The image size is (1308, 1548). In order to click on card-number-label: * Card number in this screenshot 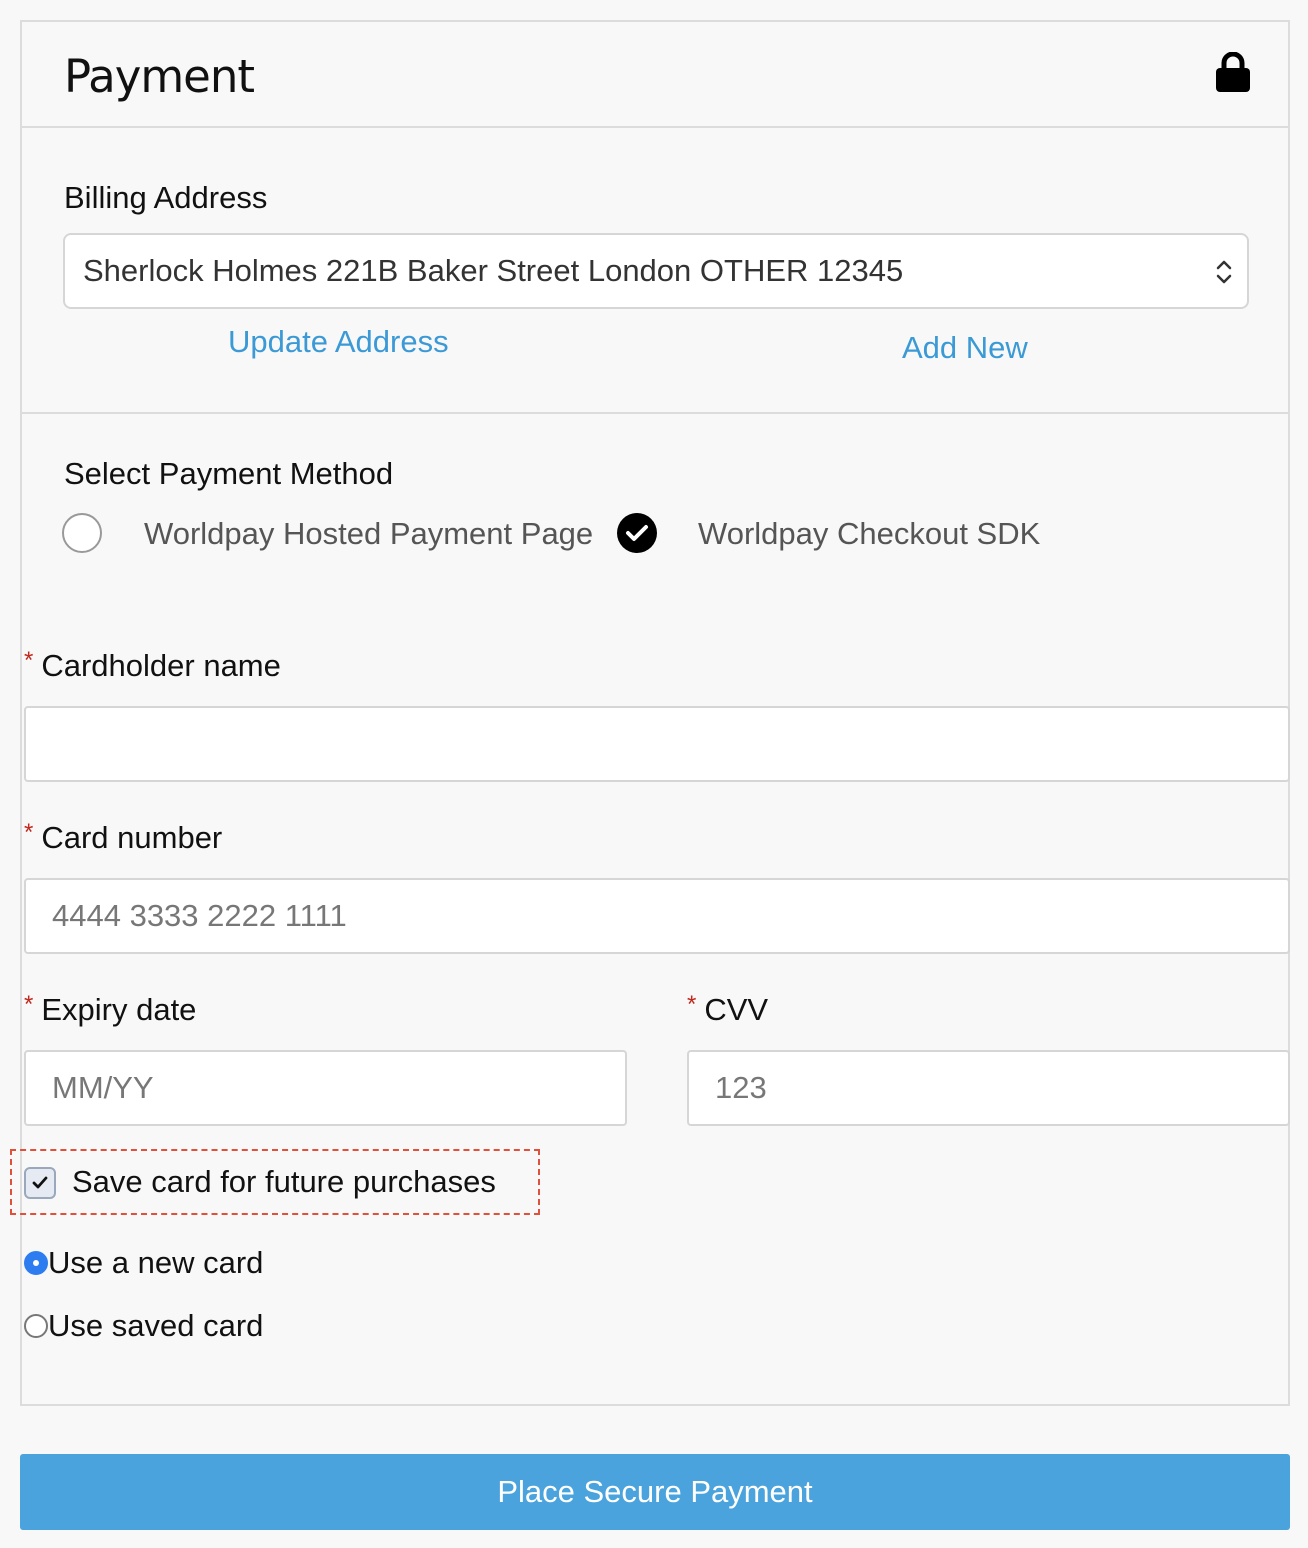, I will do `click(123, 837)`.